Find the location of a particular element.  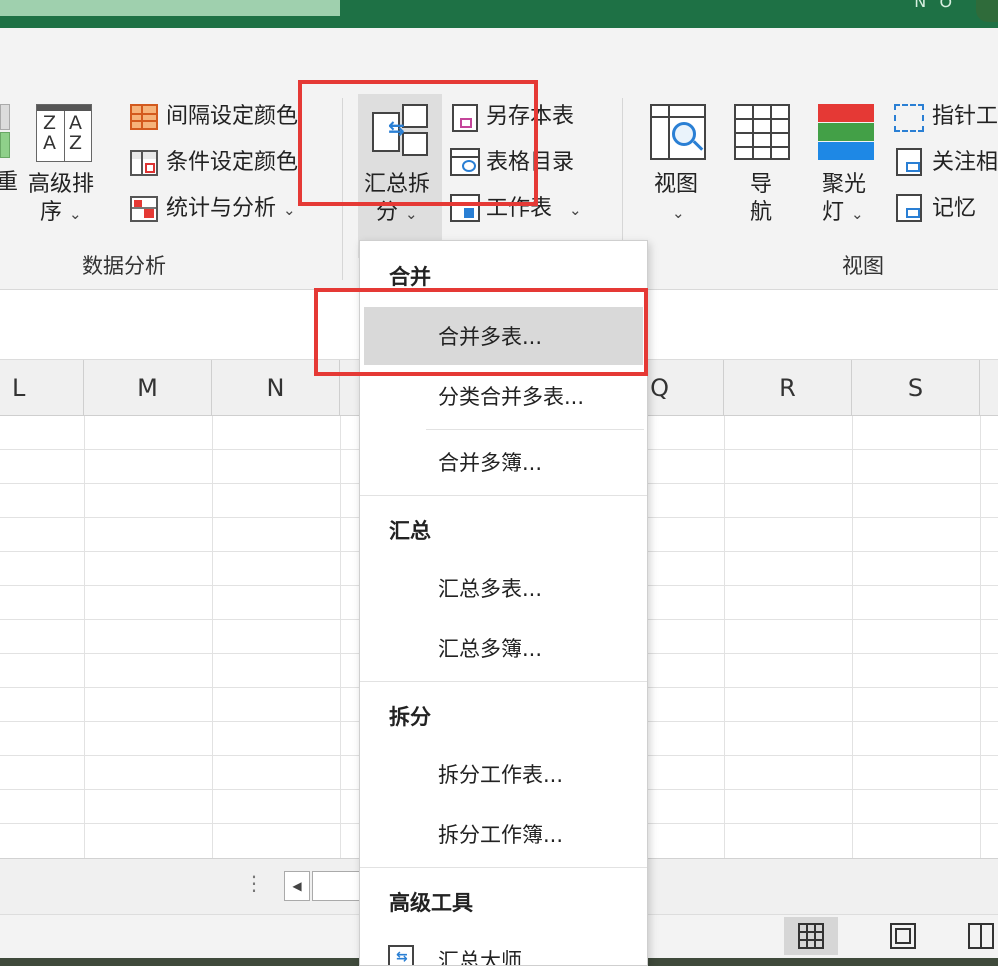

column-header-r: R is located at coordinates (788, 388).